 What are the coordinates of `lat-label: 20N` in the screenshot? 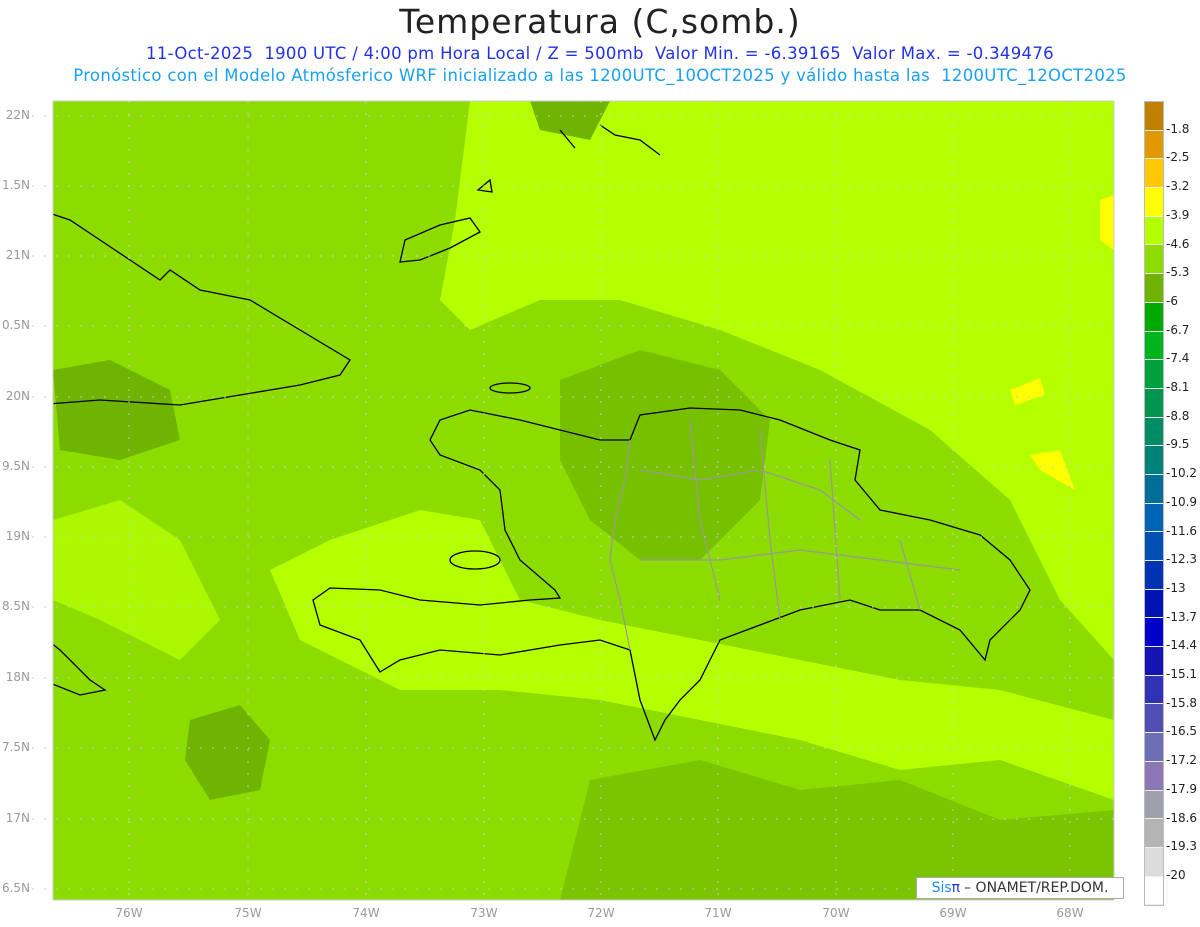 It's located at (17, 396).